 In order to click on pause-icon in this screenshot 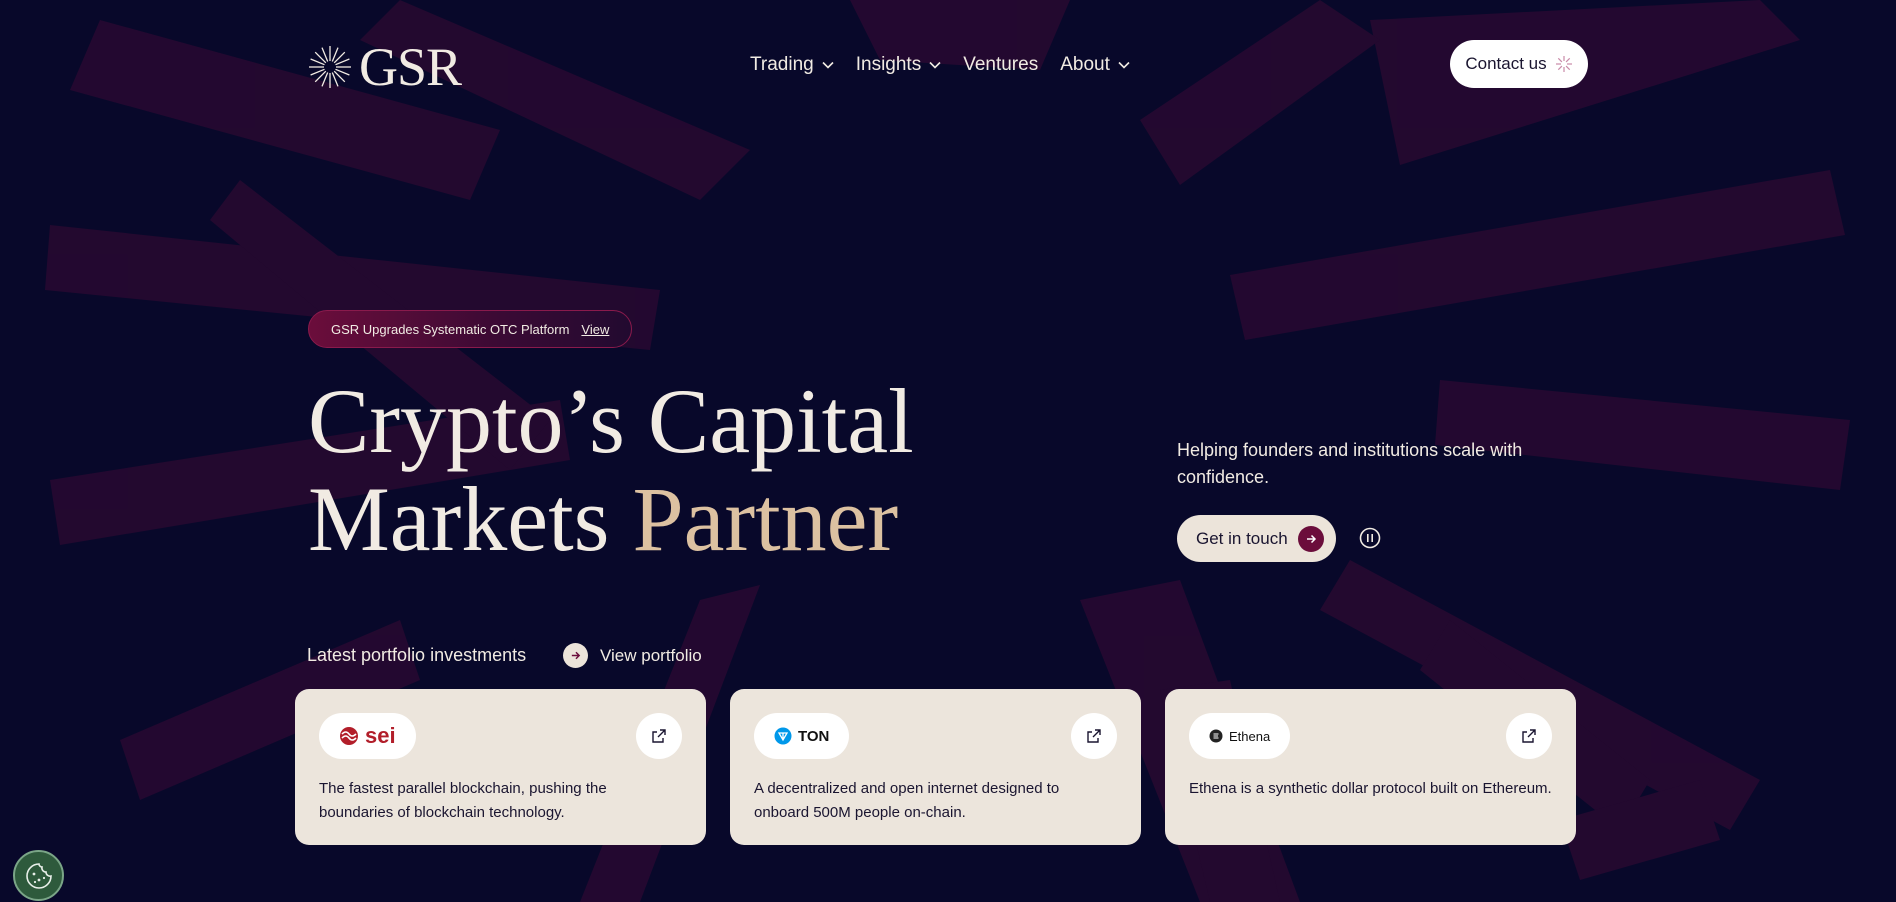, I will do `click(1370, 538)`.